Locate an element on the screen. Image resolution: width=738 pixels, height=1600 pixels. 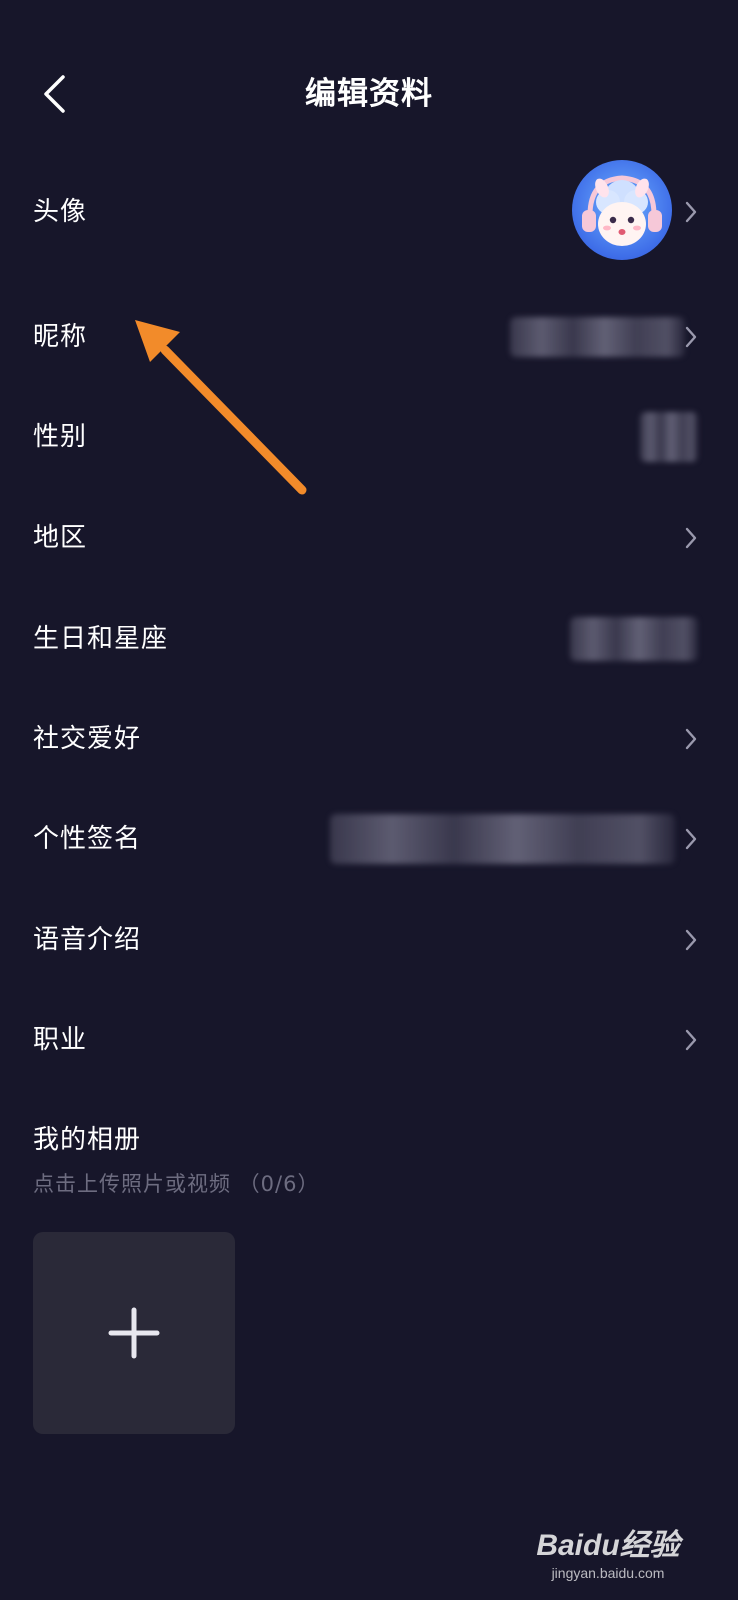
signature-value-redacted is located at coordinates (502, 839).